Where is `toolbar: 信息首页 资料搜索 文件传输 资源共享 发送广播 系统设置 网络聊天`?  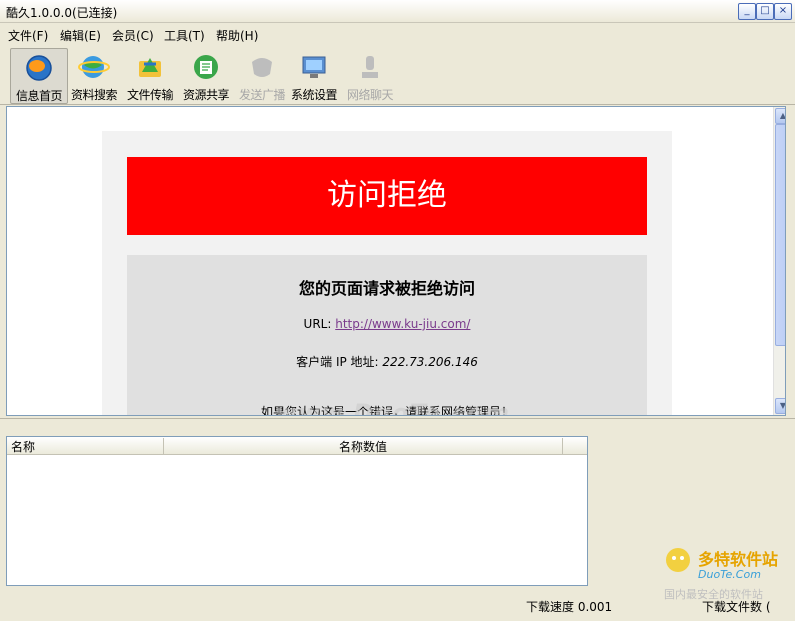 toolbar: 信息首页 资料搜索 文件传输 资源共享 发送广播 系统设置 网络聊天 is located at coordinates (397, 75).